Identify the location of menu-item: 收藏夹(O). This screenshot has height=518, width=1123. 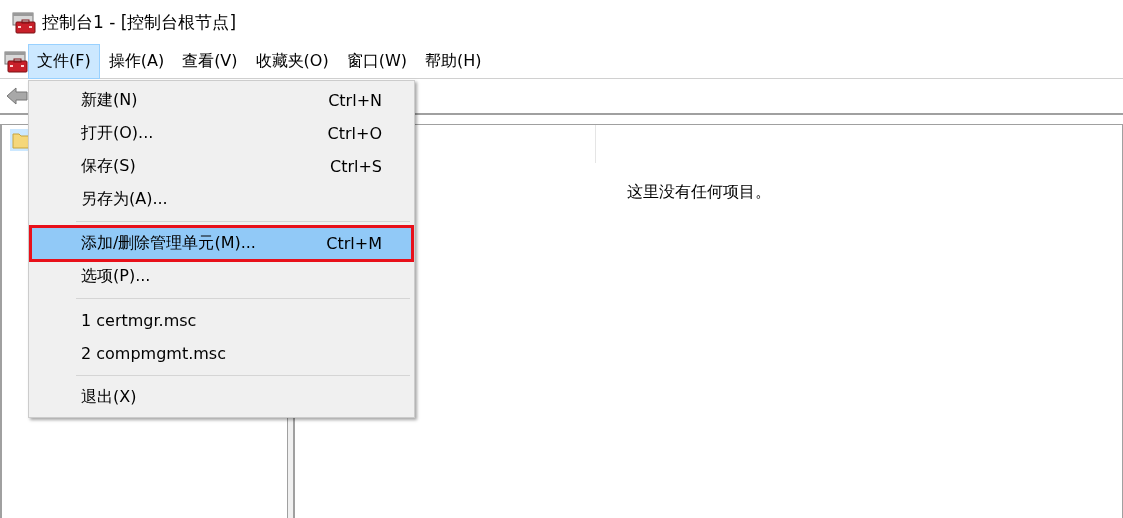
(292, 61).